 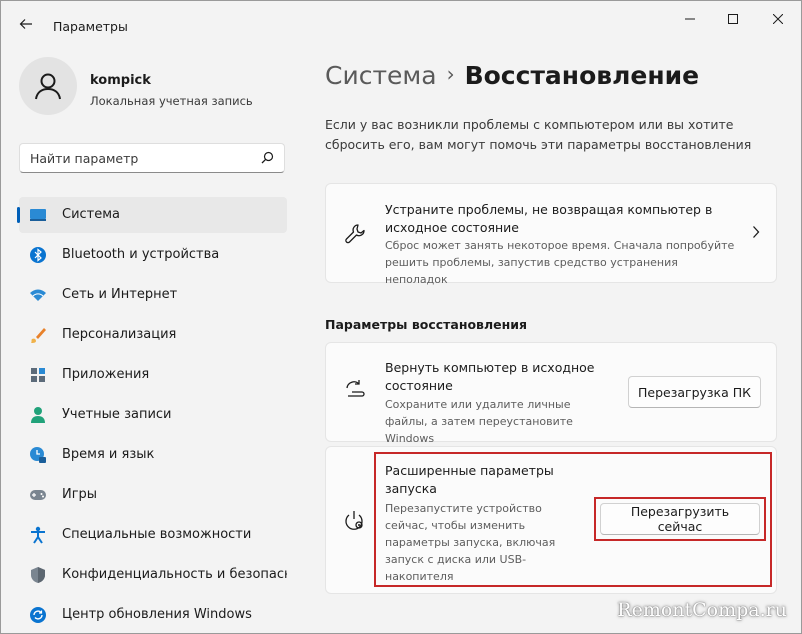 I want to click on avatar, so click(x=48, y=86).